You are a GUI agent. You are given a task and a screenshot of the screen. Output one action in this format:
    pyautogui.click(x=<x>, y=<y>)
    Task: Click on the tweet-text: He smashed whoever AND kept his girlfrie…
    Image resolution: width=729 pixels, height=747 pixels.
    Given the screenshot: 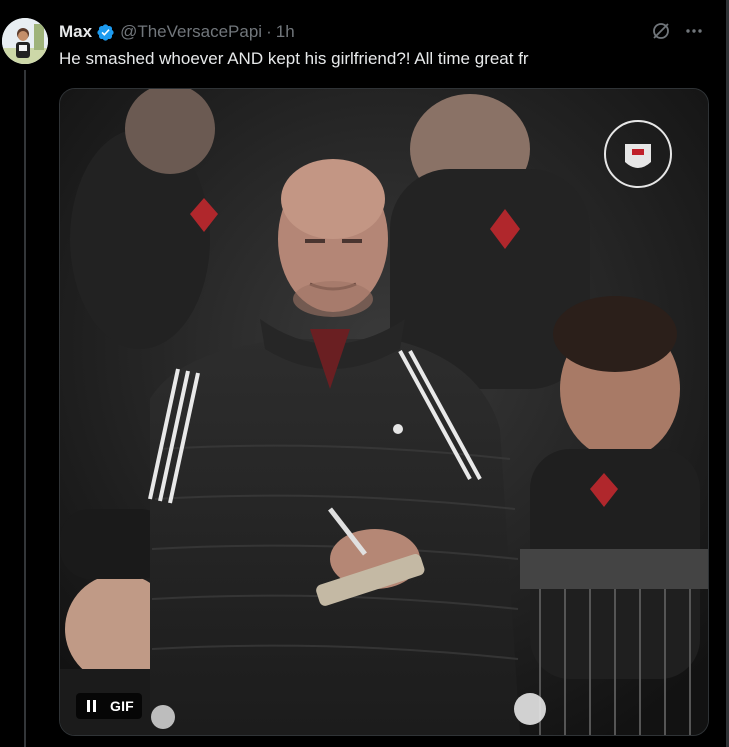 What is the action you would take?
    pyautogui.click(x=294, y=58)
    